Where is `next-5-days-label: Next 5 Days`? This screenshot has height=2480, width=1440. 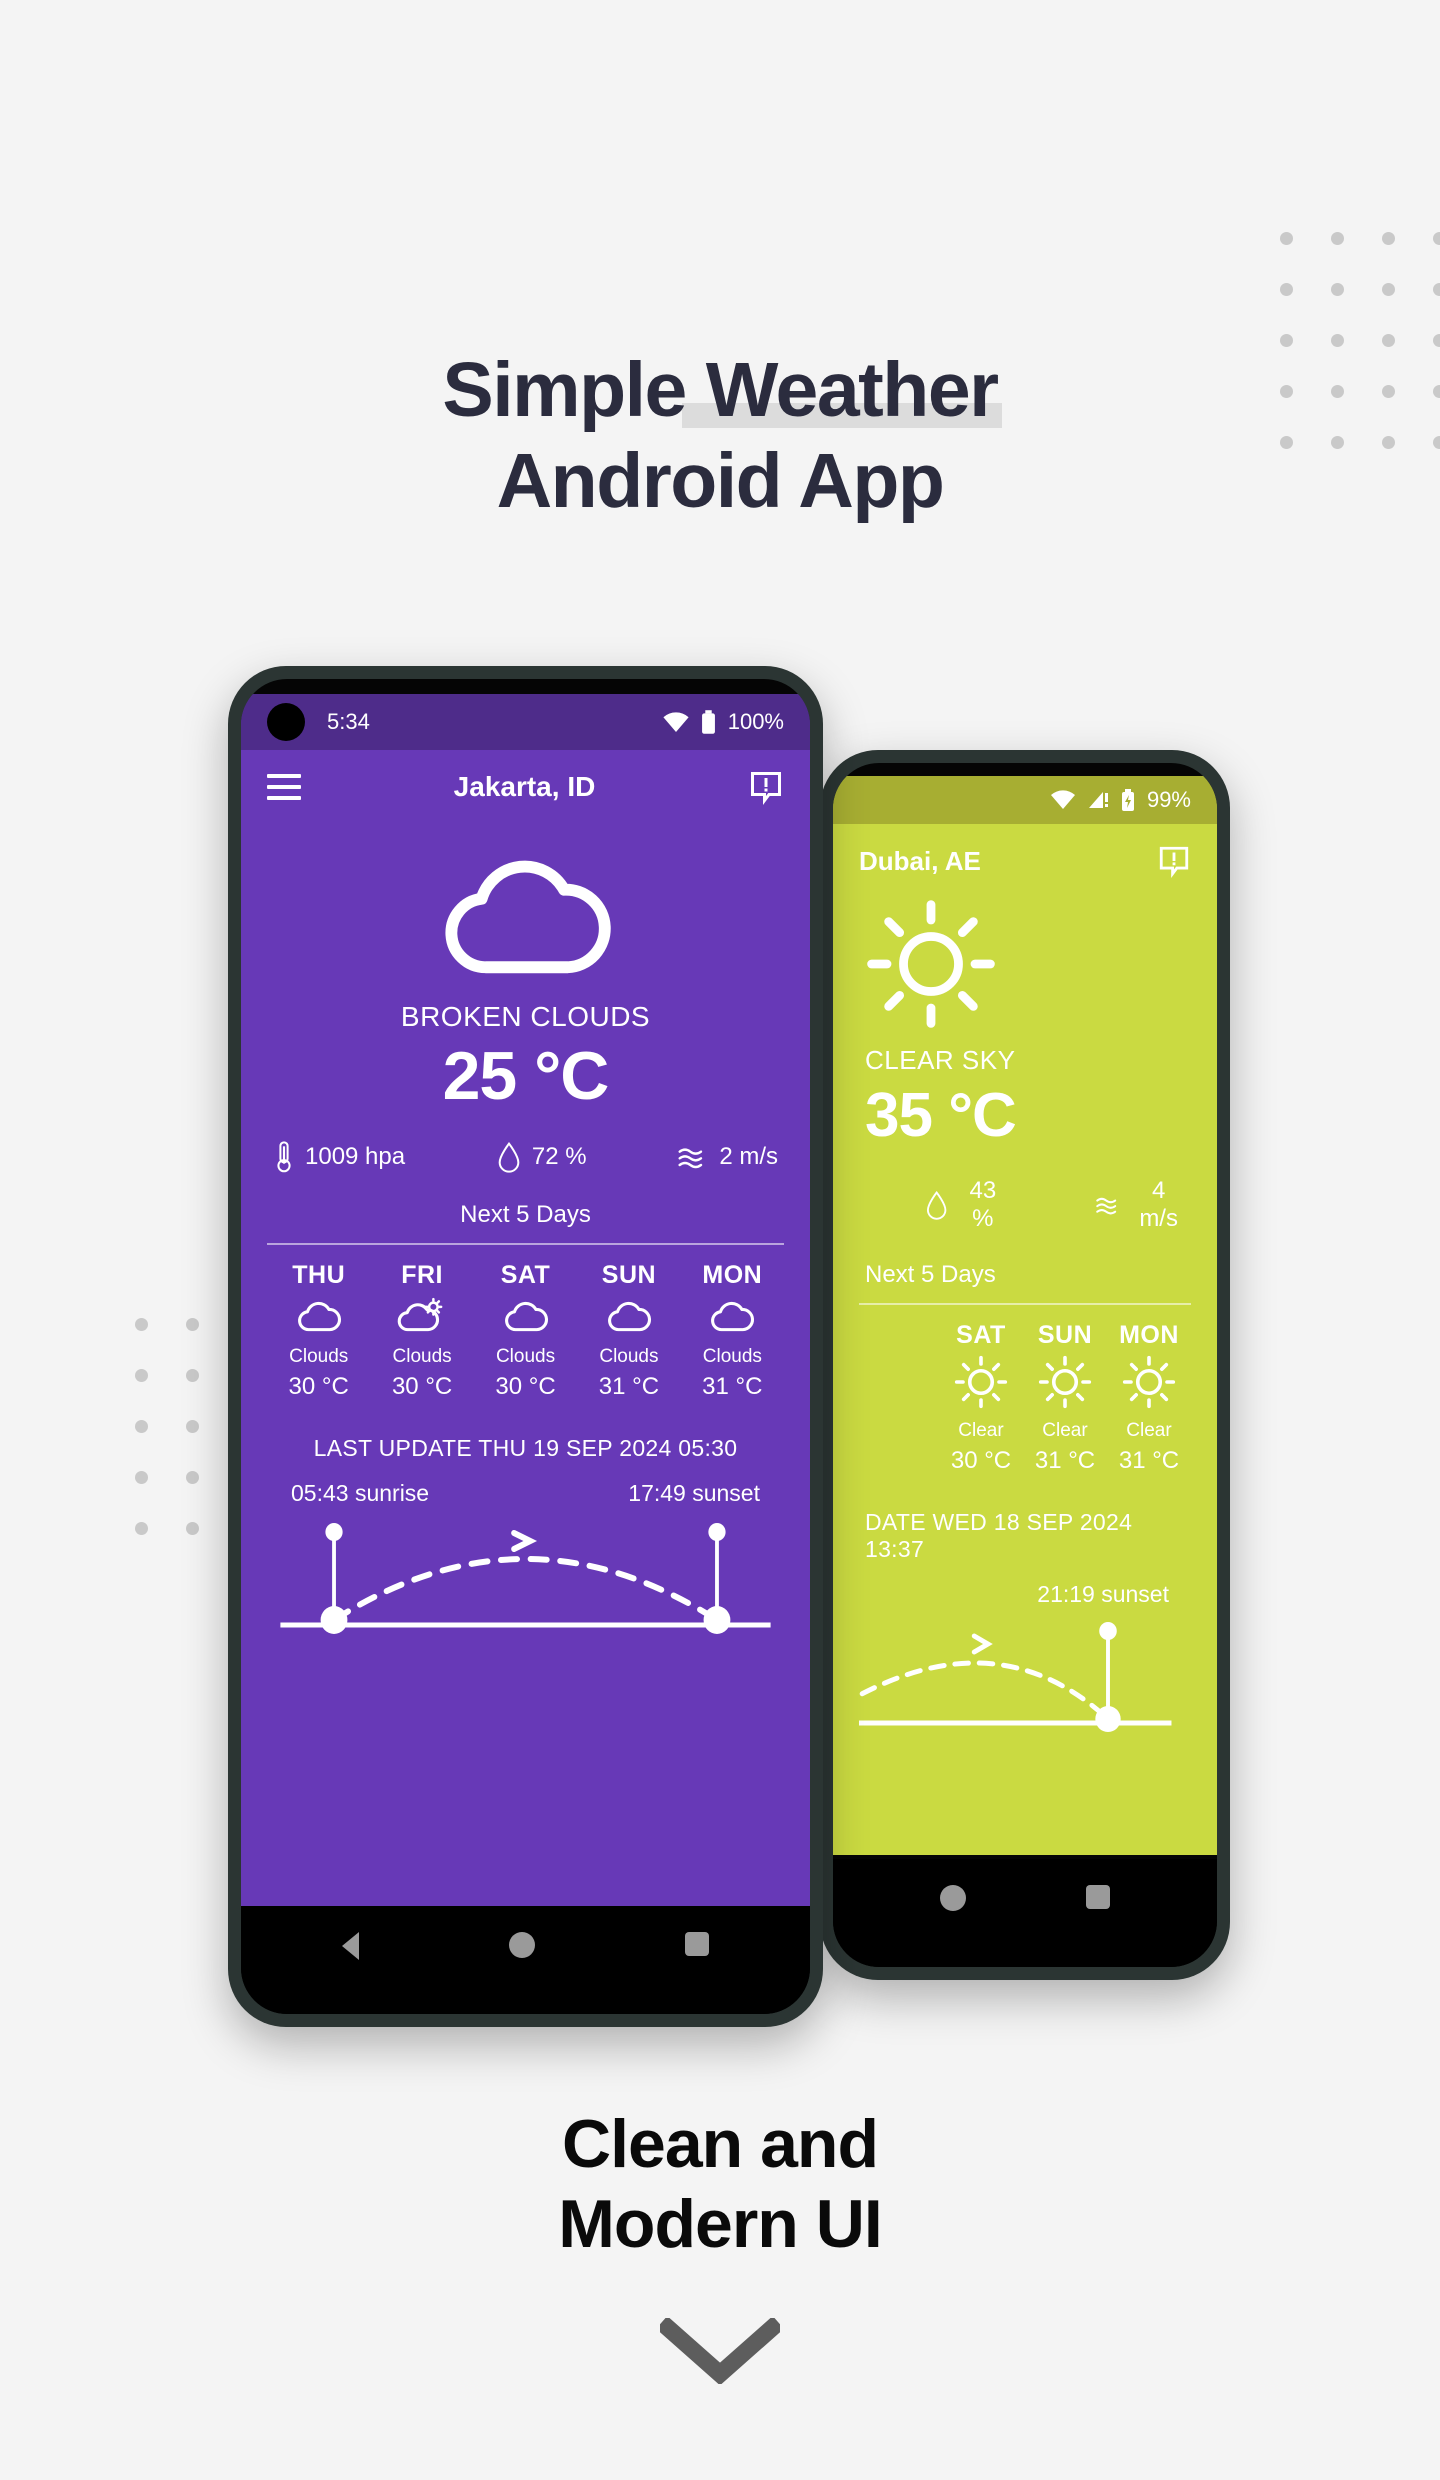 next-5-days-label: Next 5 Days is located at coordinates (525, 1214).